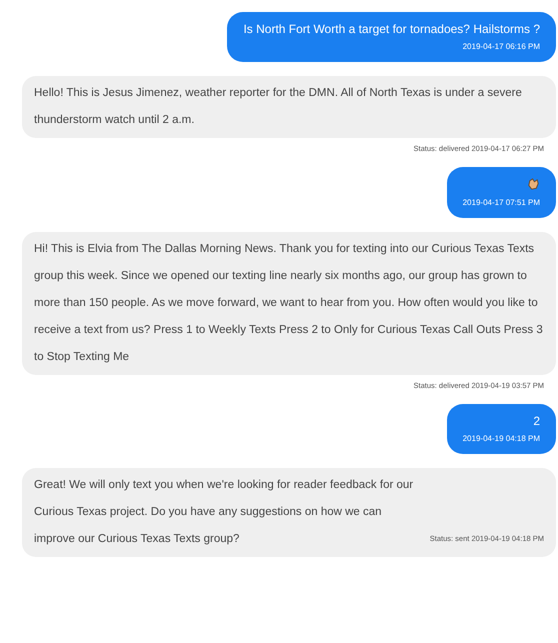 This screenshot has height=643, width=558. Describe the element at coordinates (501, 47) in the screenshot. I see `message-time: 2019-04-17 06:16 PM` at that location.